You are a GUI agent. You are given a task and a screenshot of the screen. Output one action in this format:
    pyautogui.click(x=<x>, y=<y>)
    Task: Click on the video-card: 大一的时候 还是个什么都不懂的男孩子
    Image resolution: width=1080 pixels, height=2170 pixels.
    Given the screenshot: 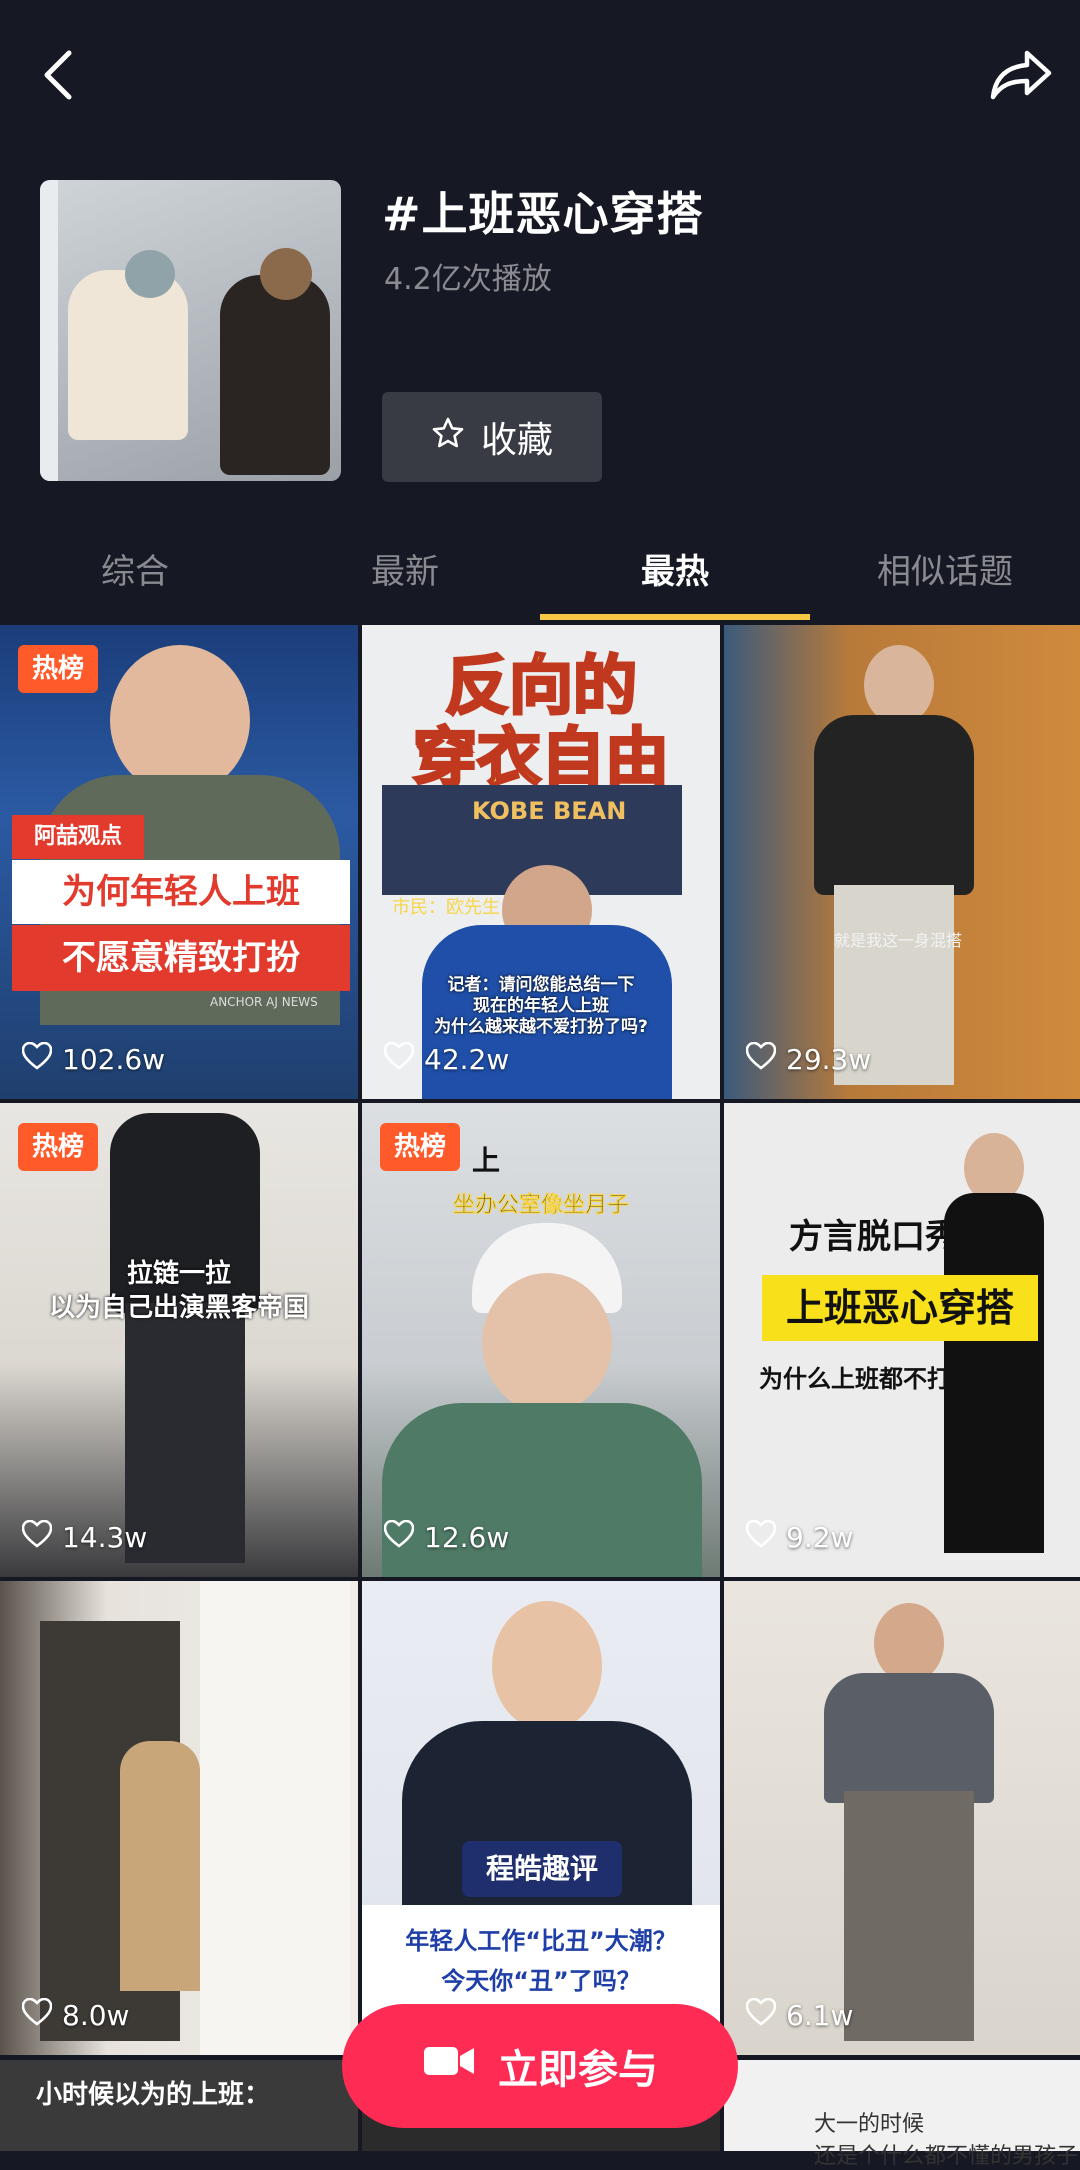 What is the action you would take?
    pyautogui.click(x=902, y=2114)
    